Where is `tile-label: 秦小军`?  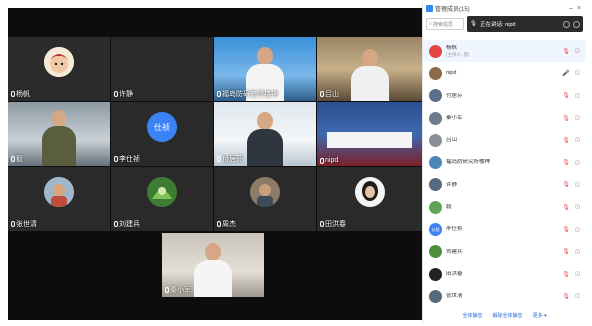 tile-label: 秦小军 is located at coordinates (178, 290).